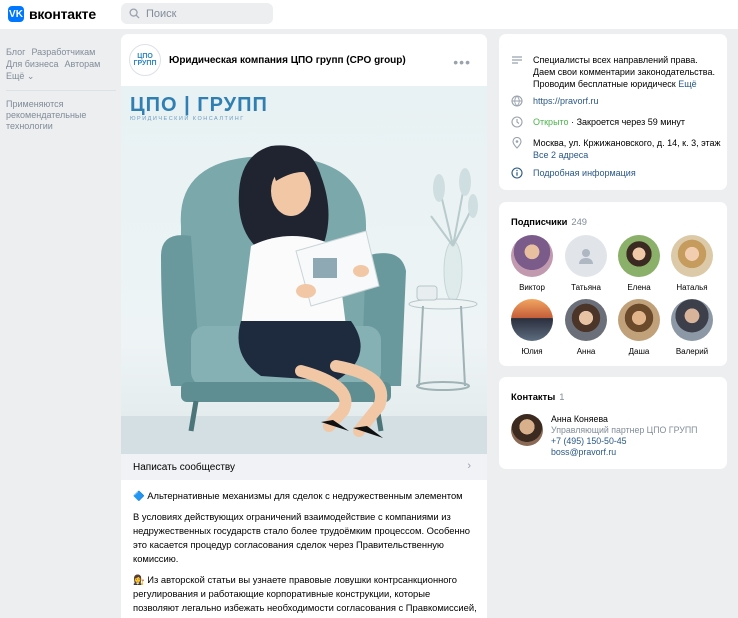 The height and width of the screenshot is (618, 738). I want to click on subscriber-item: Даша, so click(639, 327).